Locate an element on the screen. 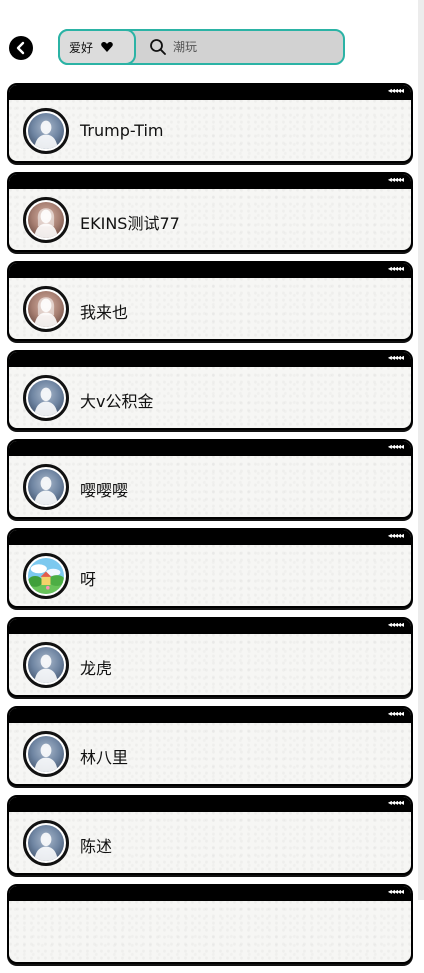 The width and height of the screenshot is (424, 973). user-card: ◂◂◂◂◂ 大v公积金 is located at coordinates (210, 390).